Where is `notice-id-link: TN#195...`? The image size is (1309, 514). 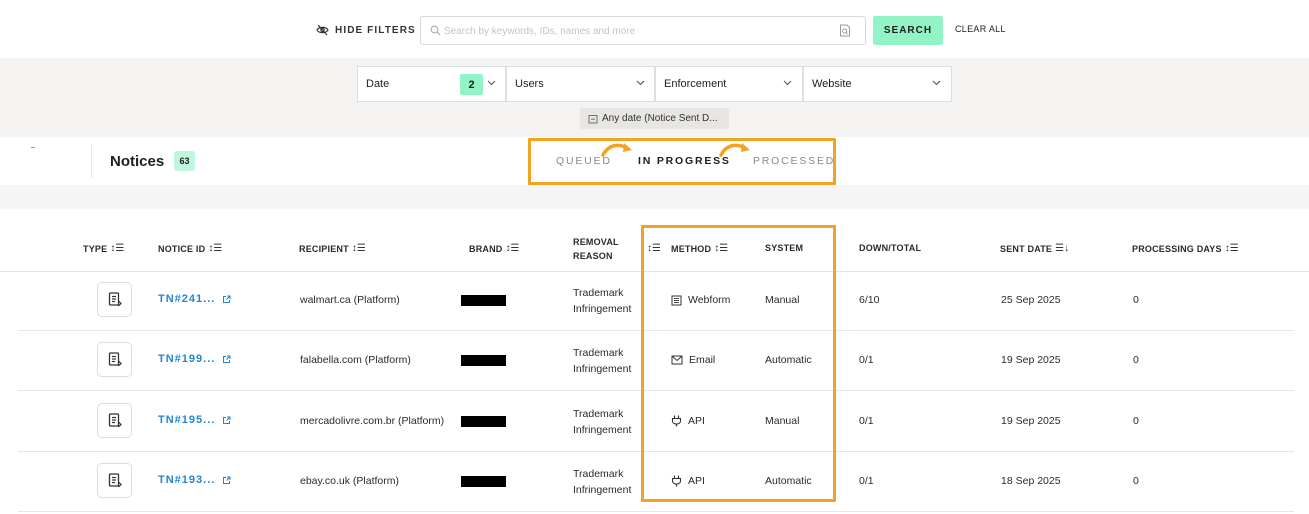
notice-id-link: TN#195... is located at coordinates (194, 420).